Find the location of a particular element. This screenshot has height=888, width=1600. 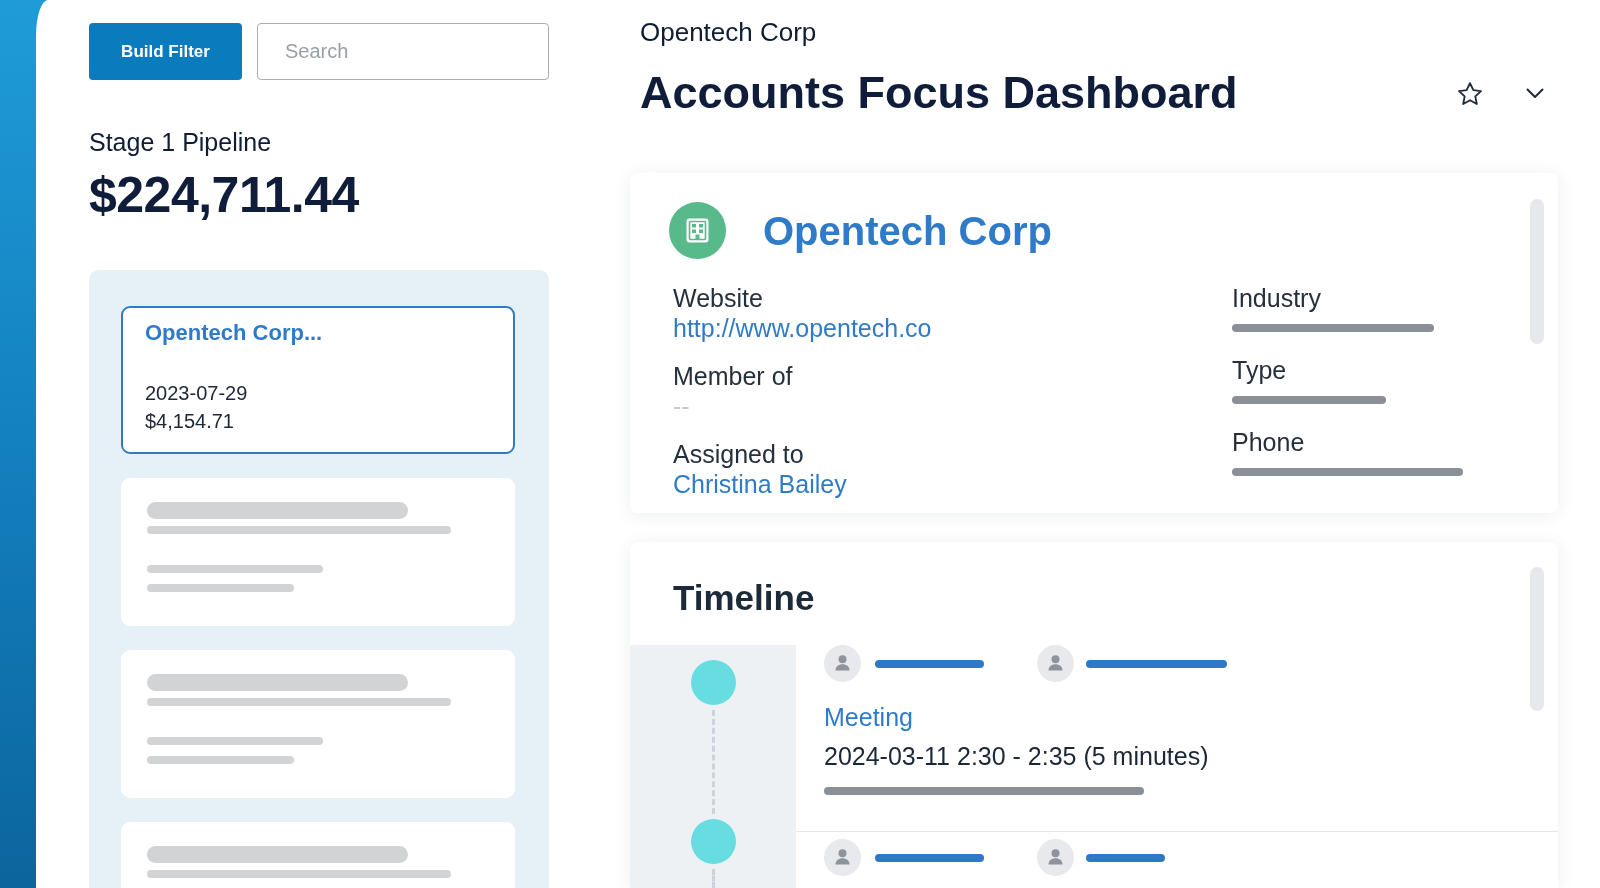

breadcrumb: Opentech Corp is located at coordinates (728, 32).